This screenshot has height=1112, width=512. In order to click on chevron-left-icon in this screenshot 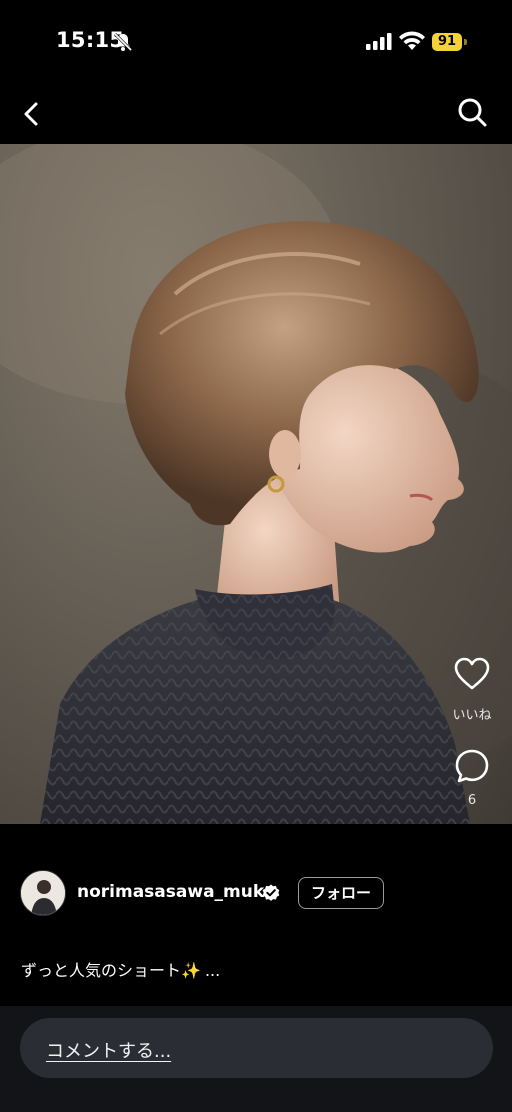, I will do `click(32, 114)`.